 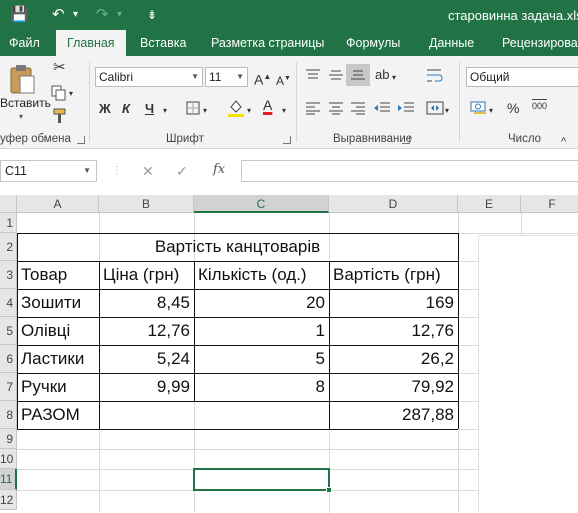 What do you see at coordinates (540, 105) in the screenshot?
I see `comma-style-button: 000` at bounding box center [540, 105].